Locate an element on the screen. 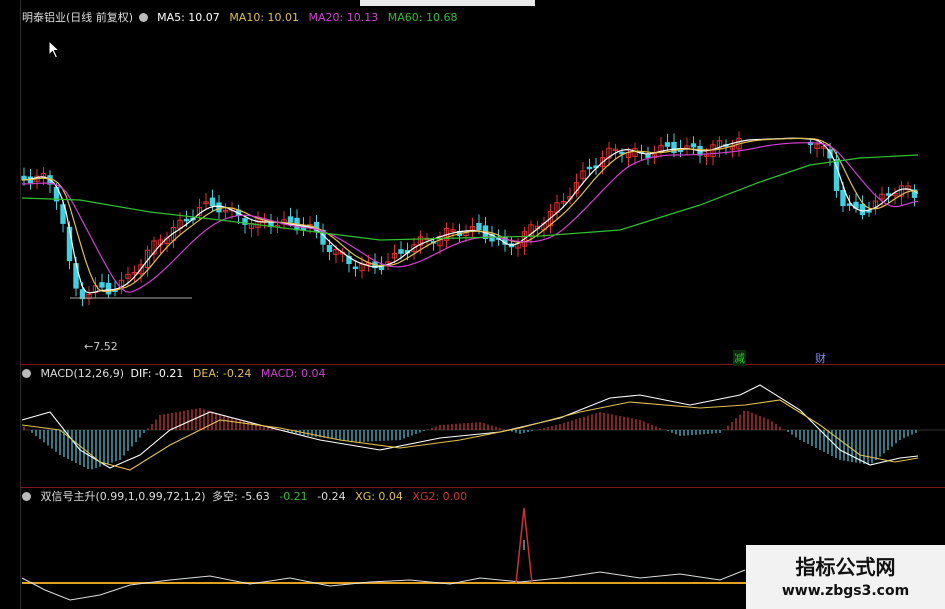 This screenshot has width=945, height=609. event-tag-reduce: 减 is located at coordinates (739, 358).